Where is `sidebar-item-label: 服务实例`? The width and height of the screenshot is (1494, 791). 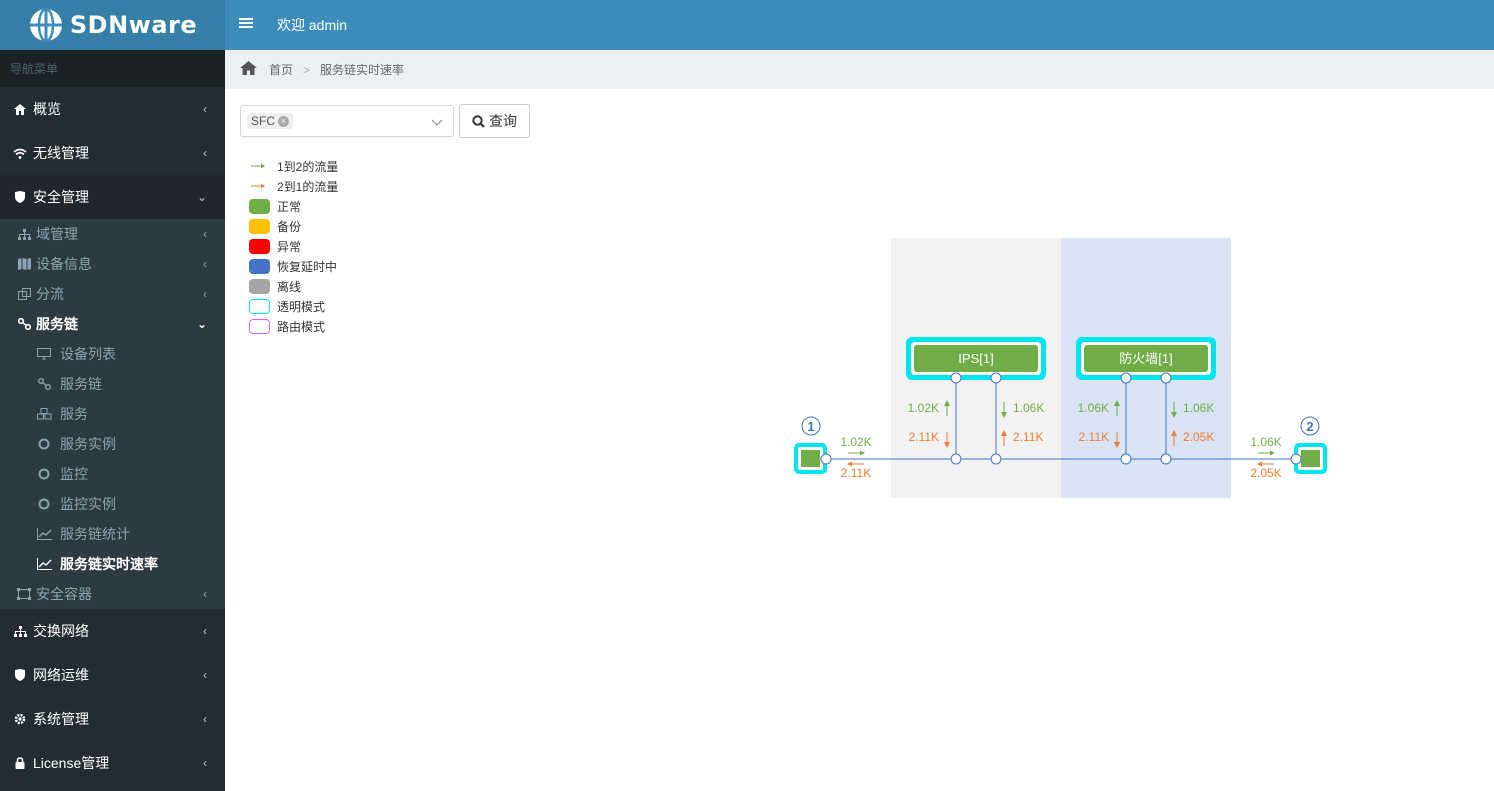 sidebar-item-label: 服务实例 is located at coordinates (88, 444).